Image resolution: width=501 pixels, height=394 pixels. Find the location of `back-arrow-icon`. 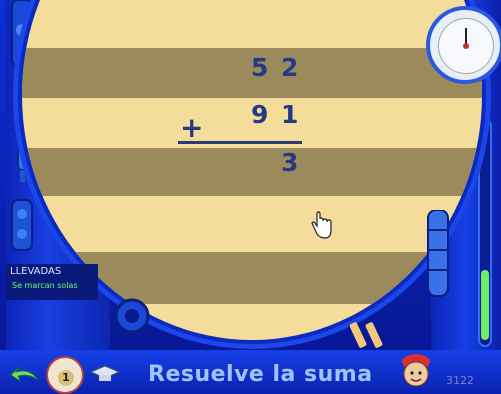

back-arrow-icon is located at coordinates (25, 375).